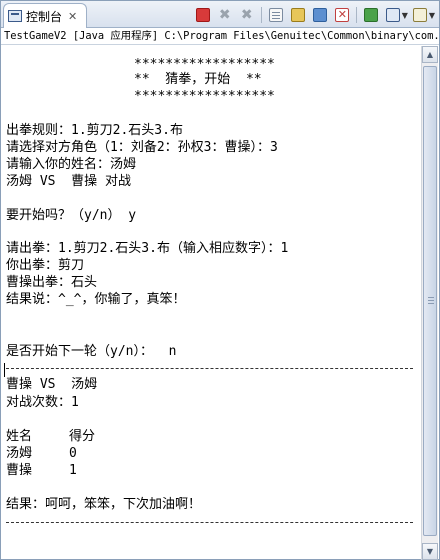  What do you see at coordinates (91, 351) in the screenshot?
I see `next-round-line: 是否开始下一轮（y/n）： n` at bounding box center [91, 351].